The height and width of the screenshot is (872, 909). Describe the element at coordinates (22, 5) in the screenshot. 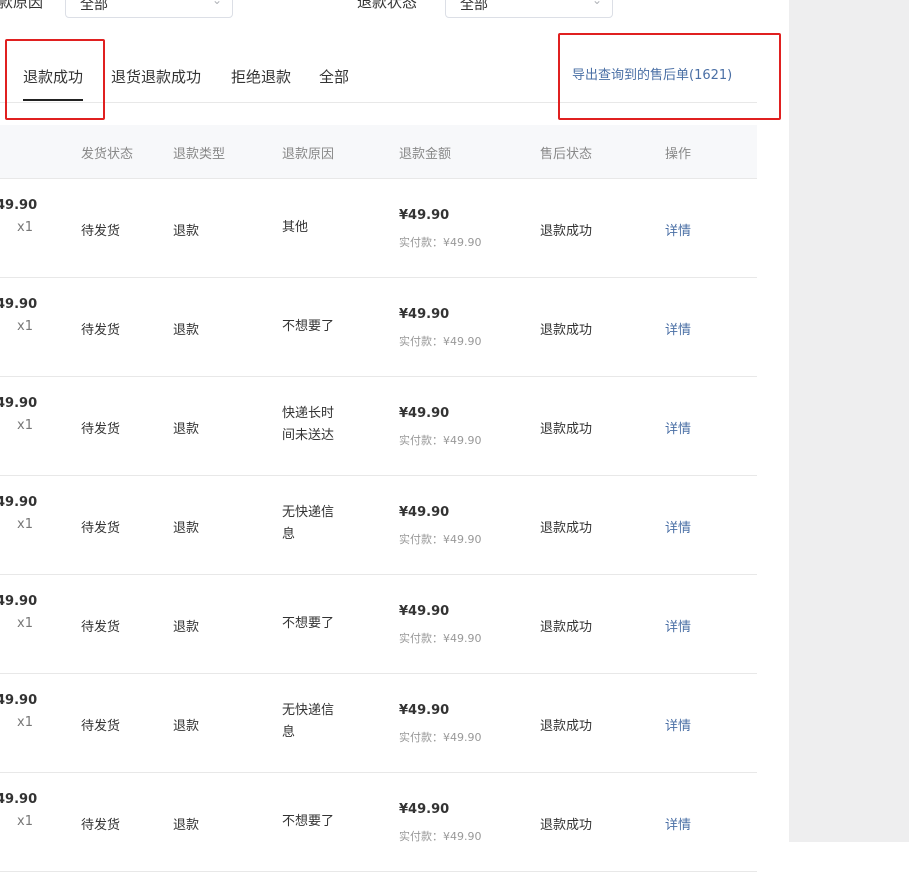

I see `refund-reason-label: 款原因` at that location.